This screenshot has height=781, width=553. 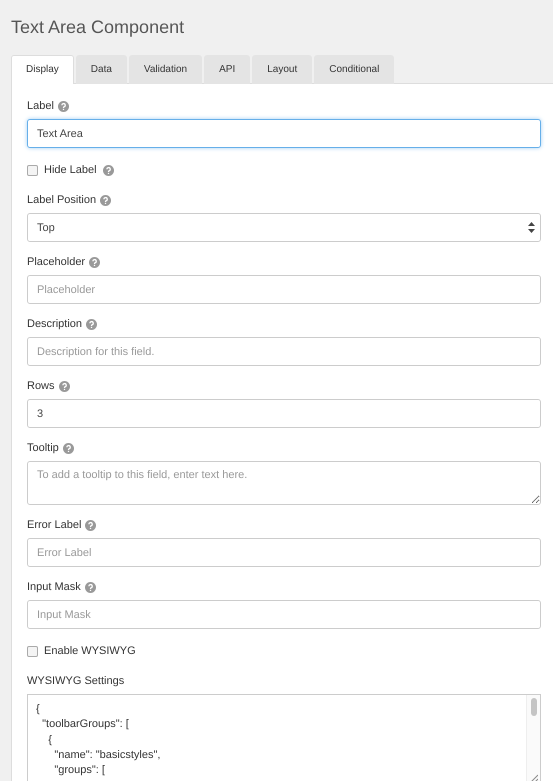 What do you see at coordinates (284, 351) in the screenshot?
I see `input-field: Description for this field.` at bounding box center [284, 351].